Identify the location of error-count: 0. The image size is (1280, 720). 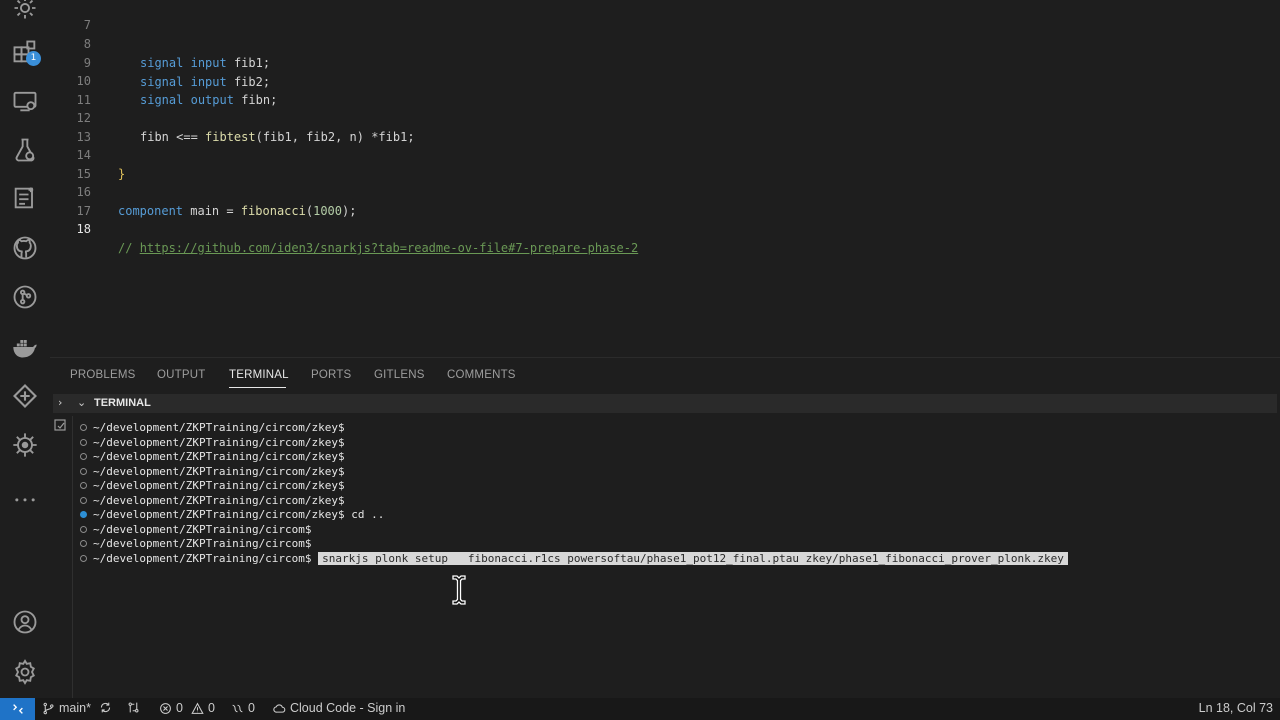
(179, 708).